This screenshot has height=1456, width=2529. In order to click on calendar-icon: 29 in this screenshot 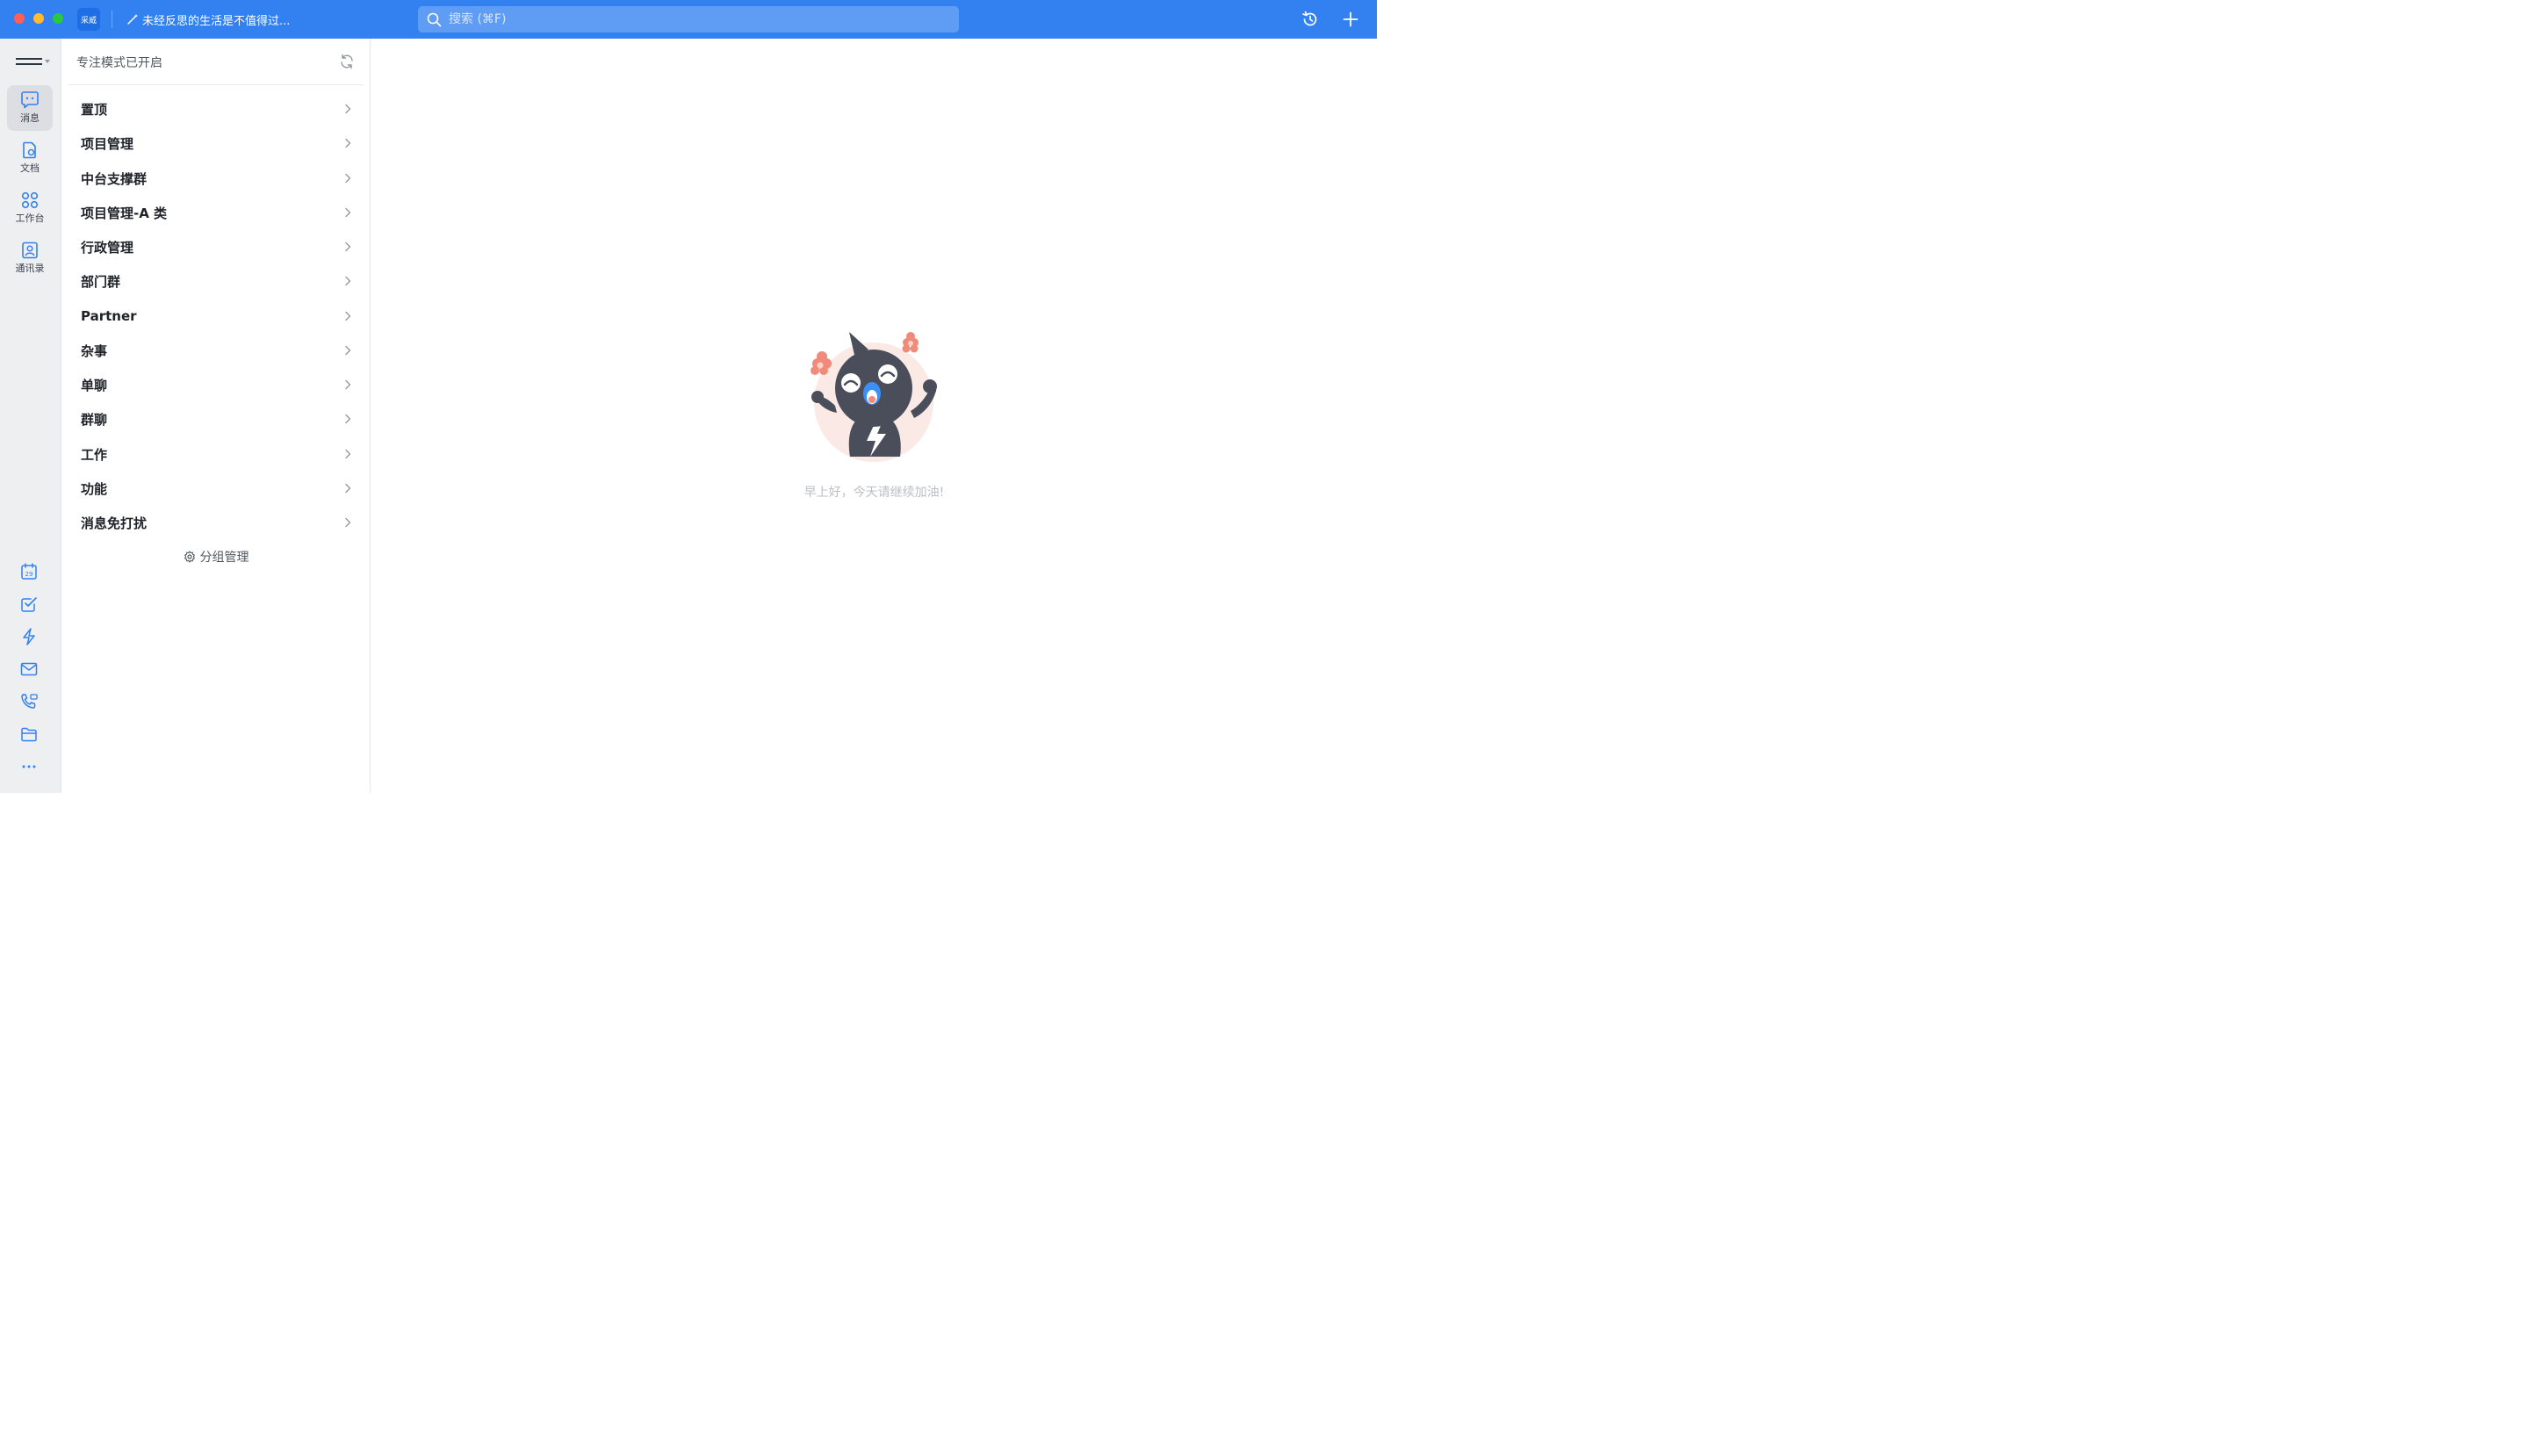, I will do `click(29, 571)`.